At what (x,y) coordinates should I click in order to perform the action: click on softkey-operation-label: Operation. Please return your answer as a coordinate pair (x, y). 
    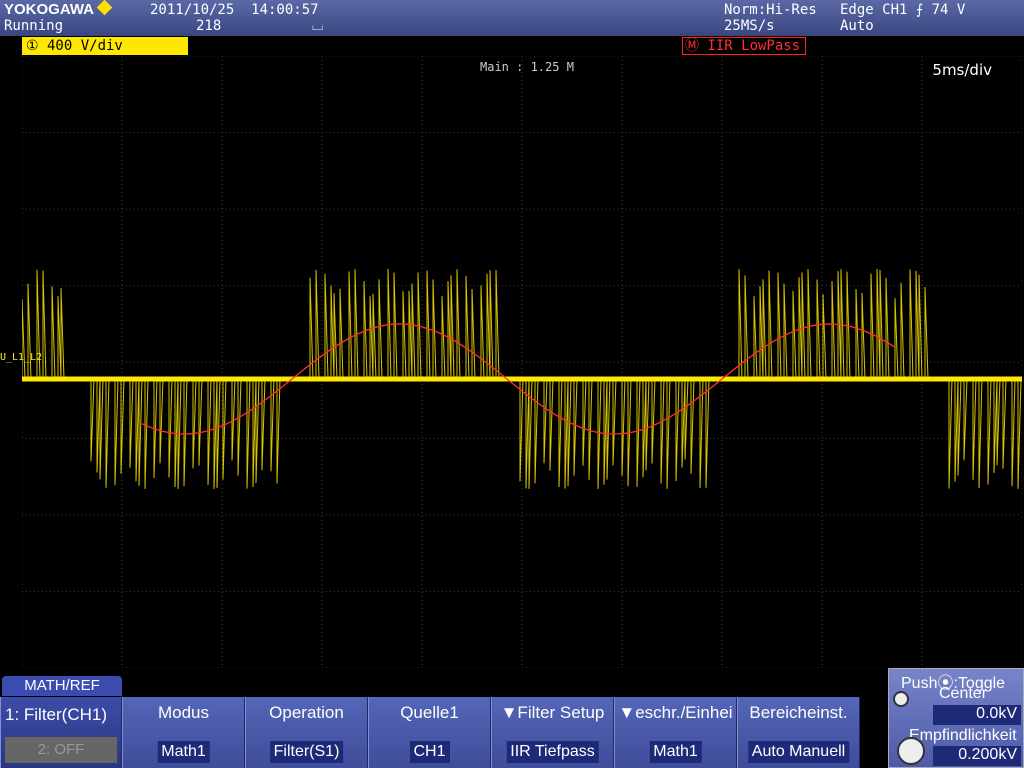
    Looking at the image, I should click on (306, 712).